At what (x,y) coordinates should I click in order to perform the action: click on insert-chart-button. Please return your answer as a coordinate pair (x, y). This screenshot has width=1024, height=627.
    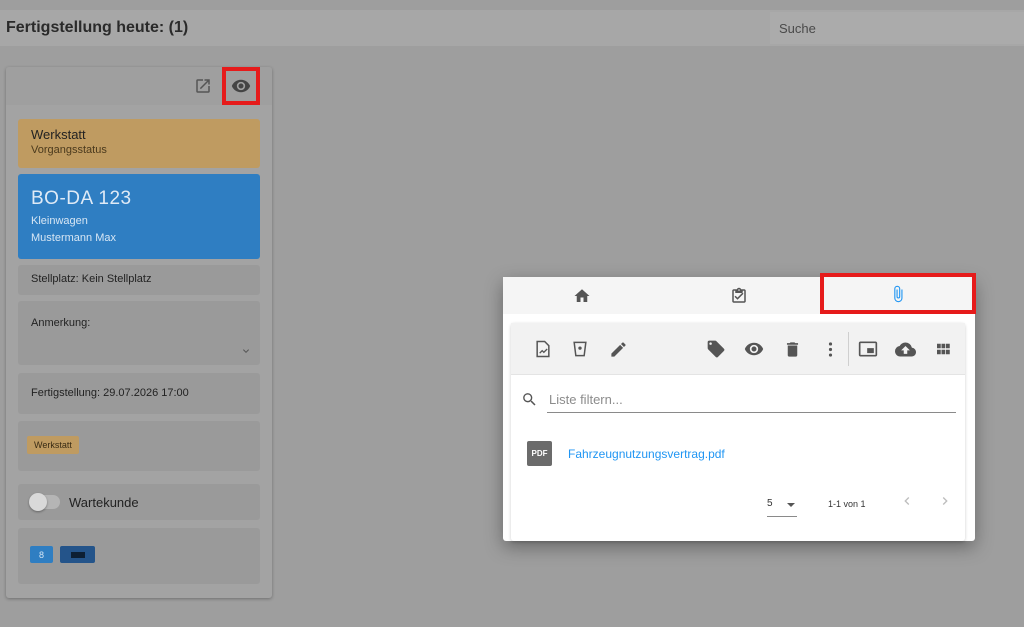
    Looking at the image, I should click on (543, 349).